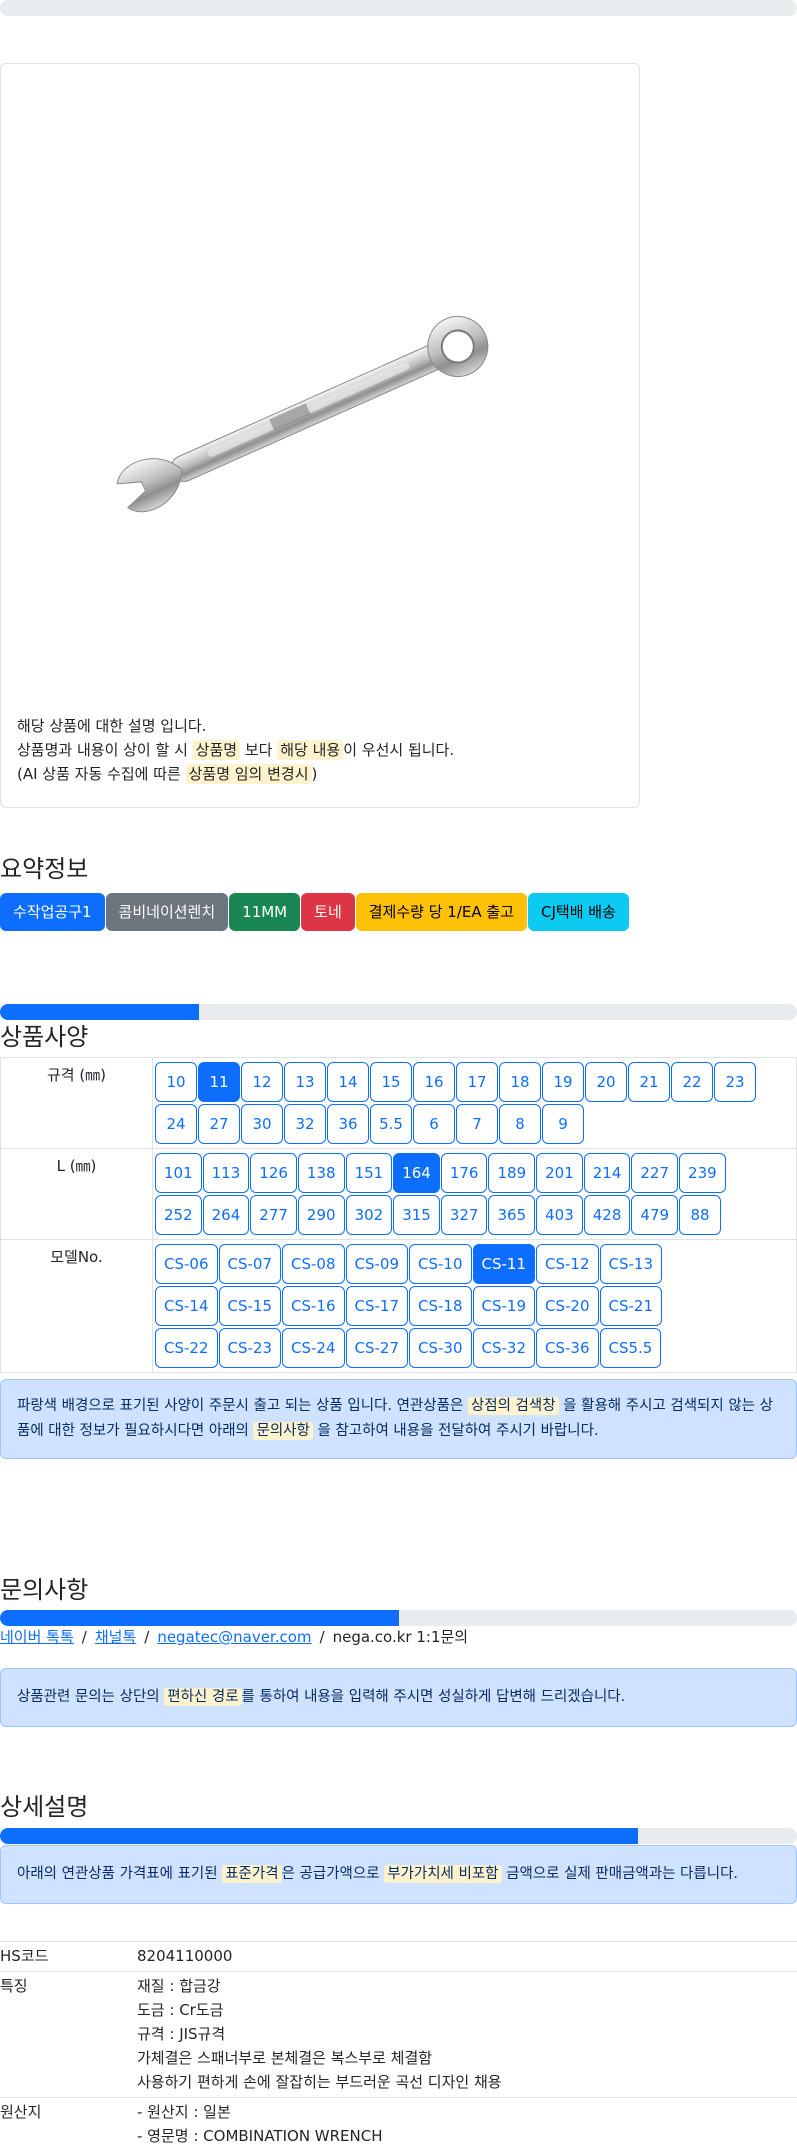 The image size is (797, 2148). I want to click on spec-option-button: 403, so click(559, 1215).